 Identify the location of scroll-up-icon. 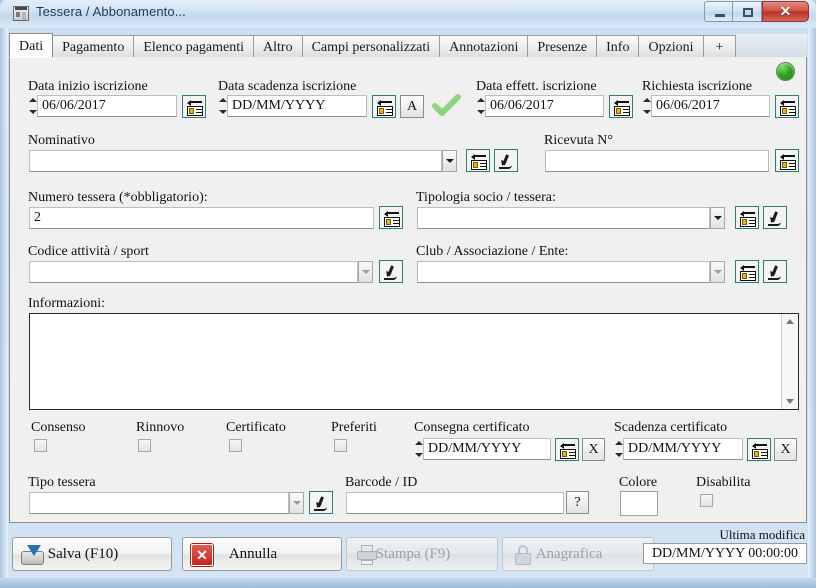
(790, 321).